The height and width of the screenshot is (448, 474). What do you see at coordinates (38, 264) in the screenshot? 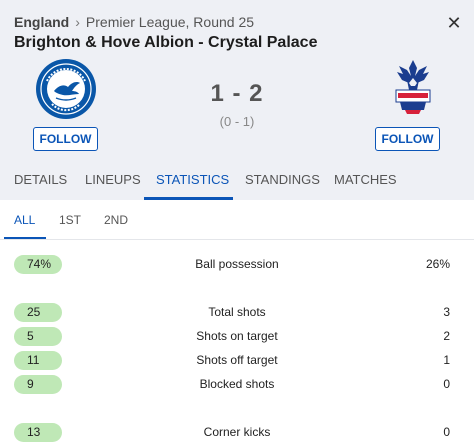
I see `home-stat-value: 74%` at bounding box center [38, 264].